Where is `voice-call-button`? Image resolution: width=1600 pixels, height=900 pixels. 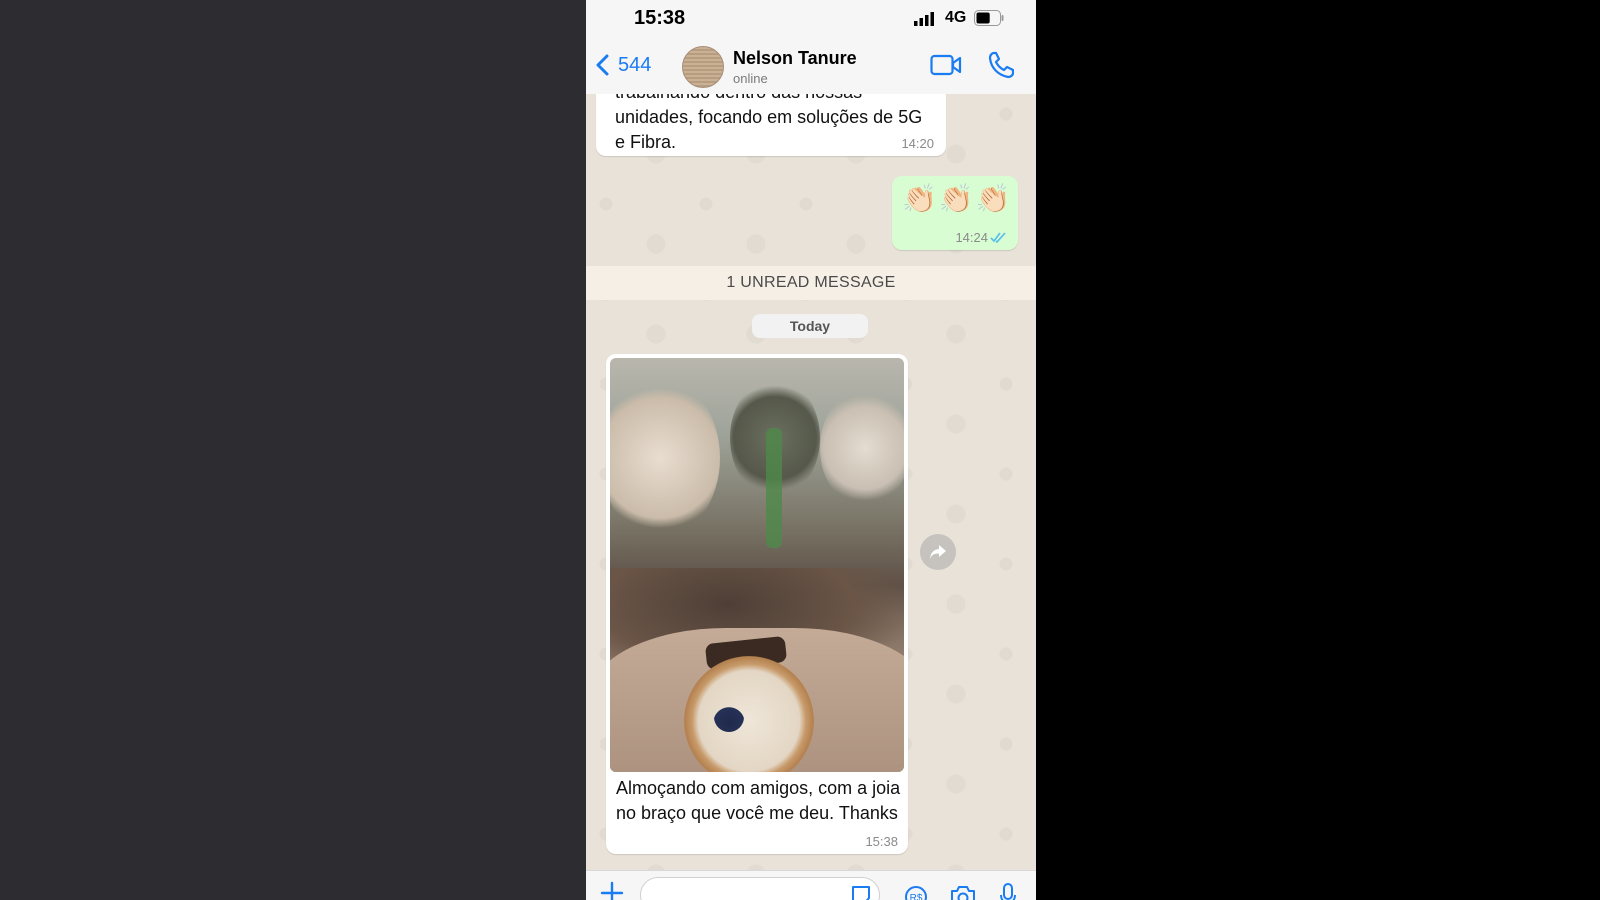 voice-call-button is located at coordinates (1001, 65).